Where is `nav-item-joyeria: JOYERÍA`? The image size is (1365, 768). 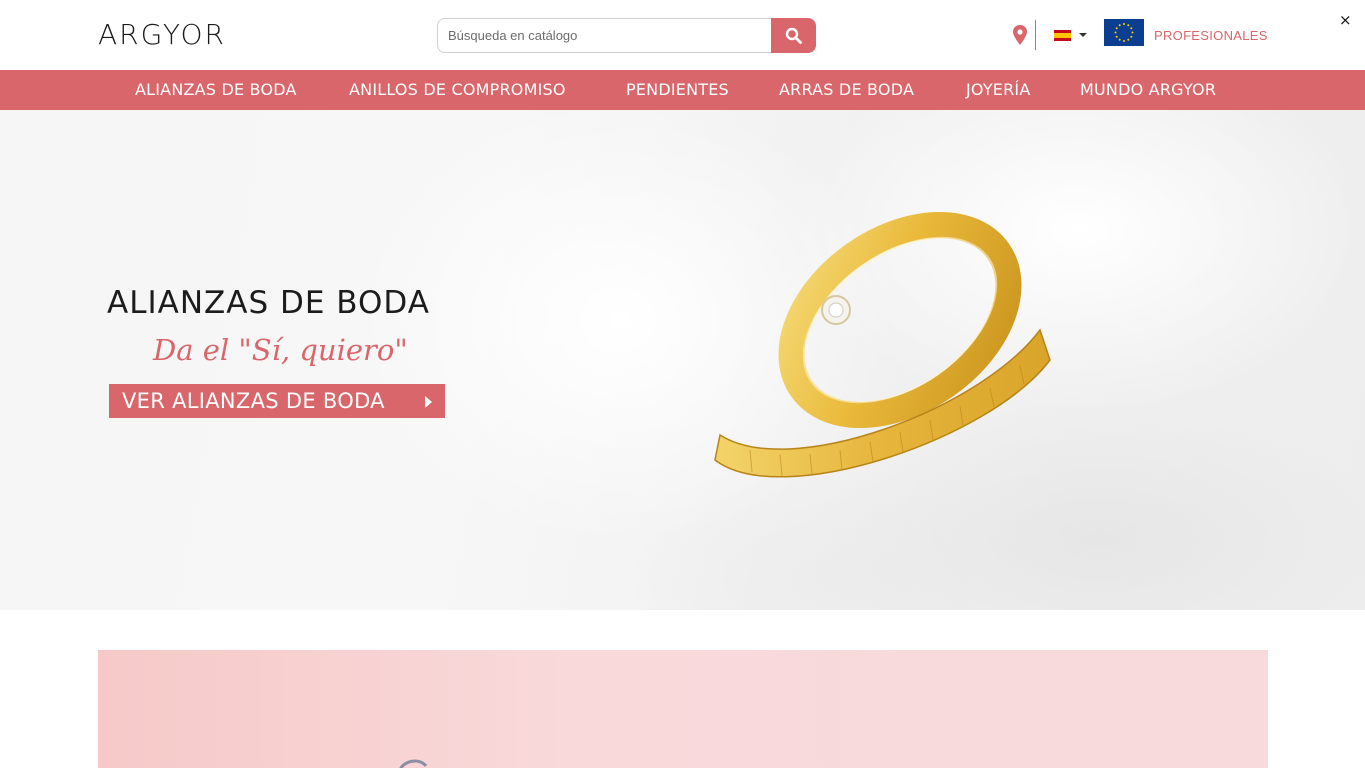
nav-item-joyeria: JOYERÍA is located at coordinates (998, 90).